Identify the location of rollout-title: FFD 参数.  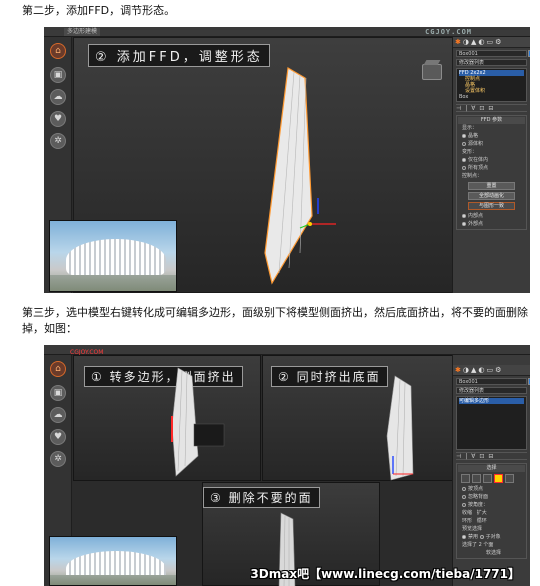
(491, 120).